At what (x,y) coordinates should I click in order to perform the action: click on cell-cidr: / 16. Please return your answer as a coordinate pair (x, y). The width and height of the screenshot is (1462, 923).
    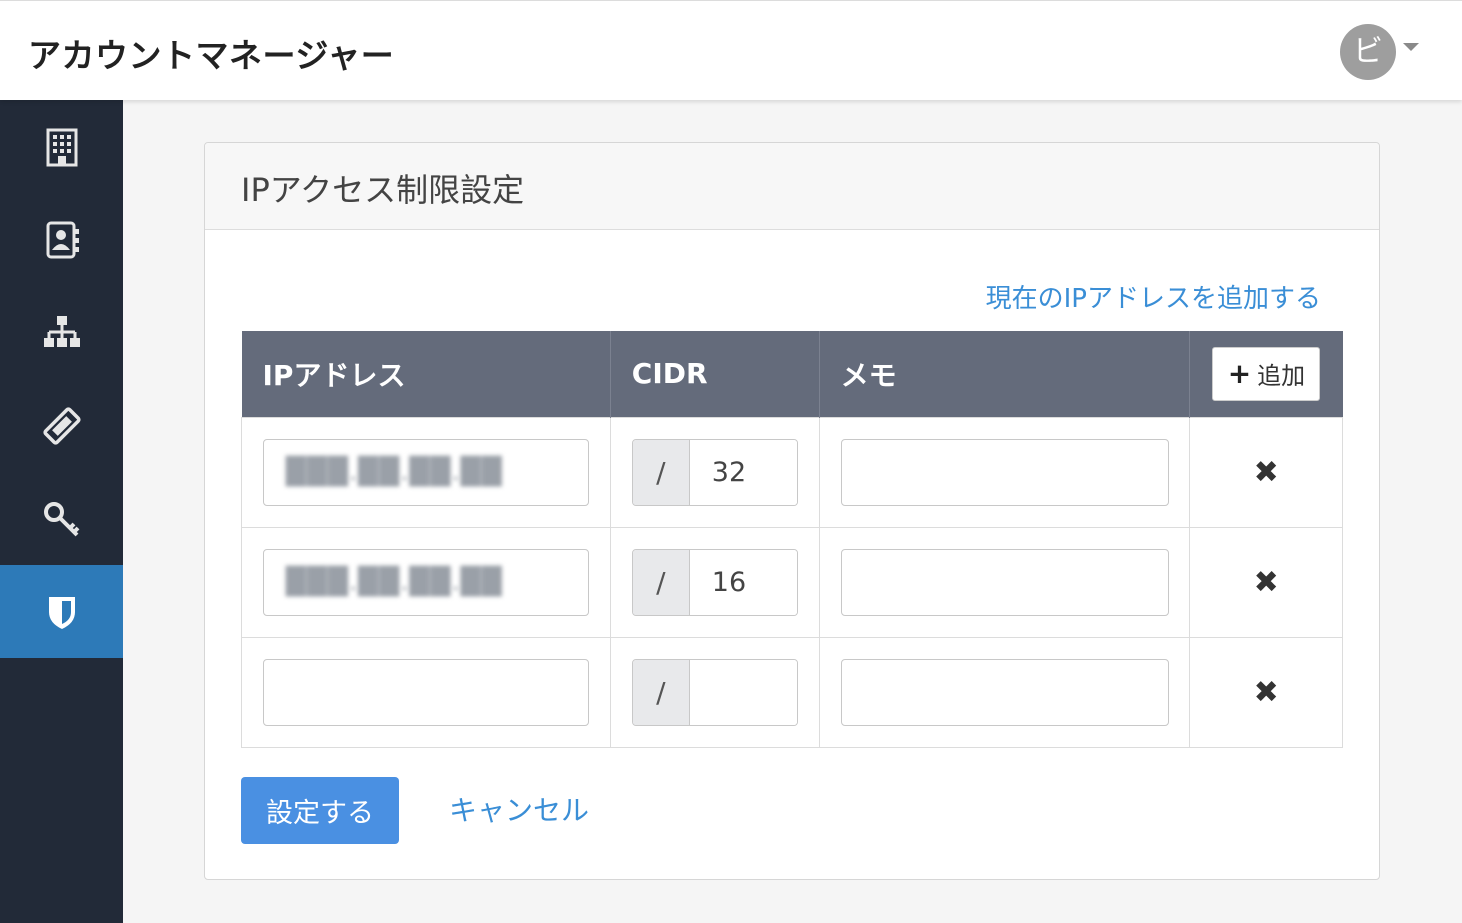
    Looking at the image, I should click on (714, 582).